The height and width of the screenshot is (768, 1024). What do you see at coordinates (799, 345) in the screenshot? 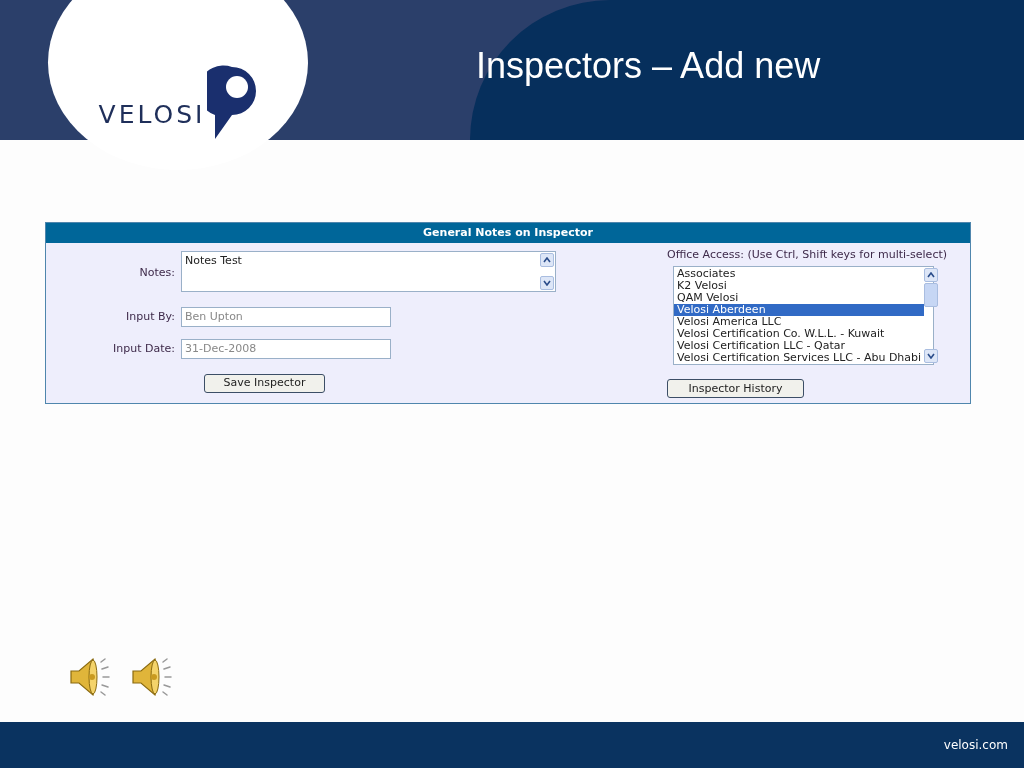
I see `list-option: Velosi Certification LLC - Qatar` at bounding box center [799, 345].